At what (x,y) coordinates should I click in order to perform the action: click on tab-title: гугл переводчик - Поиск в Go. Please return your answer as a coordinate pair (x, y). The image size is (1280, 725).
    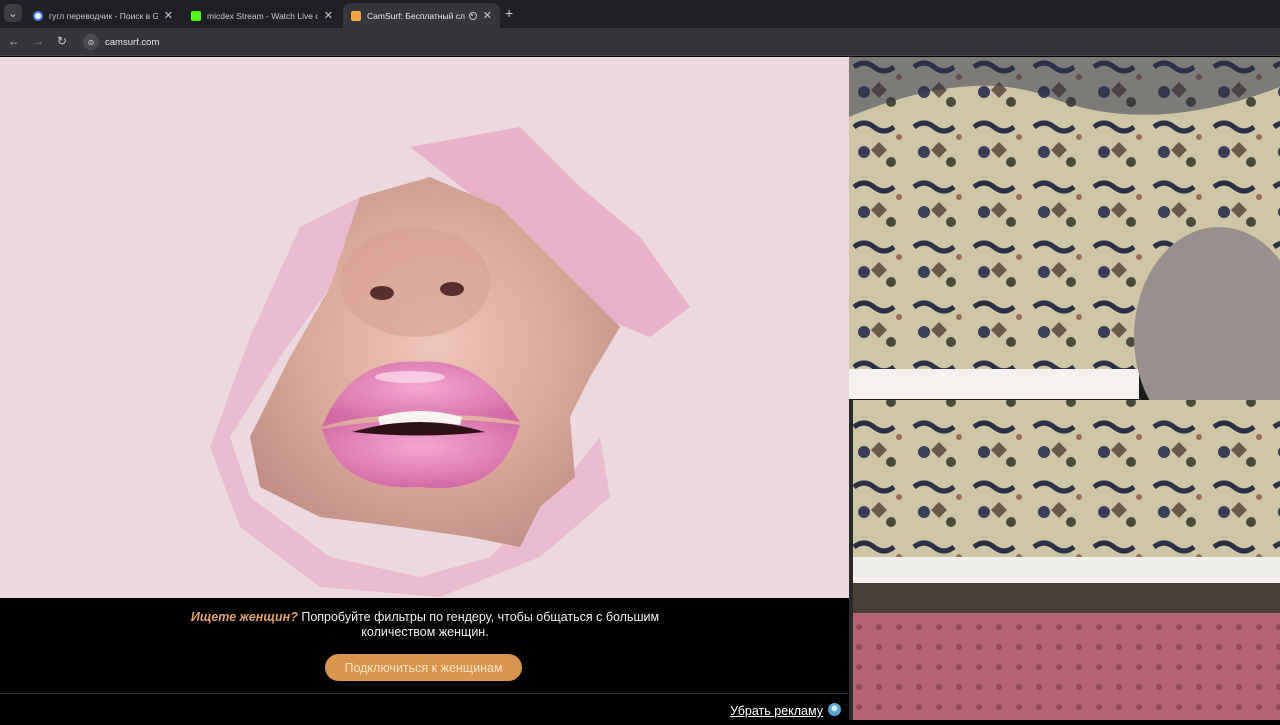
    Looking at the image, I should click on (103, 15).